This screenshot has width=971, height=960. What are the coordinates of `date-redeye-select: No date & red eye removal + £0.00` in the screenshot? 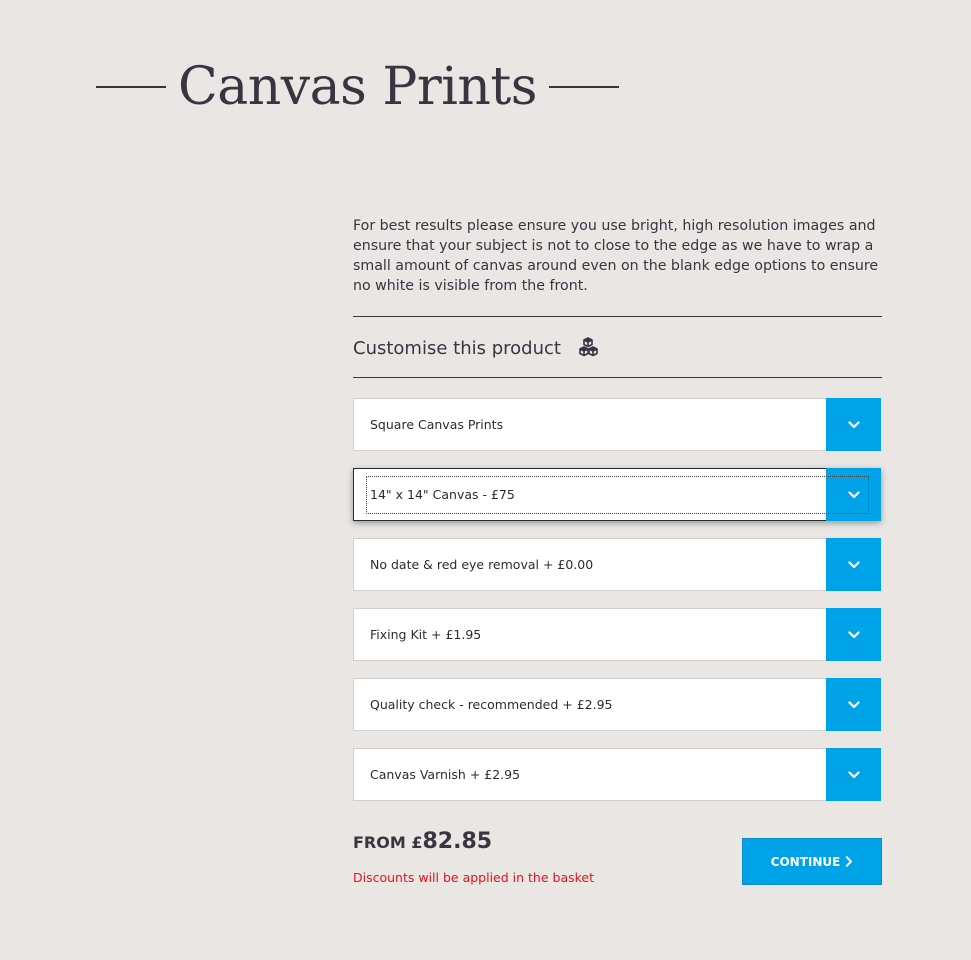 It's located at (617, 564).